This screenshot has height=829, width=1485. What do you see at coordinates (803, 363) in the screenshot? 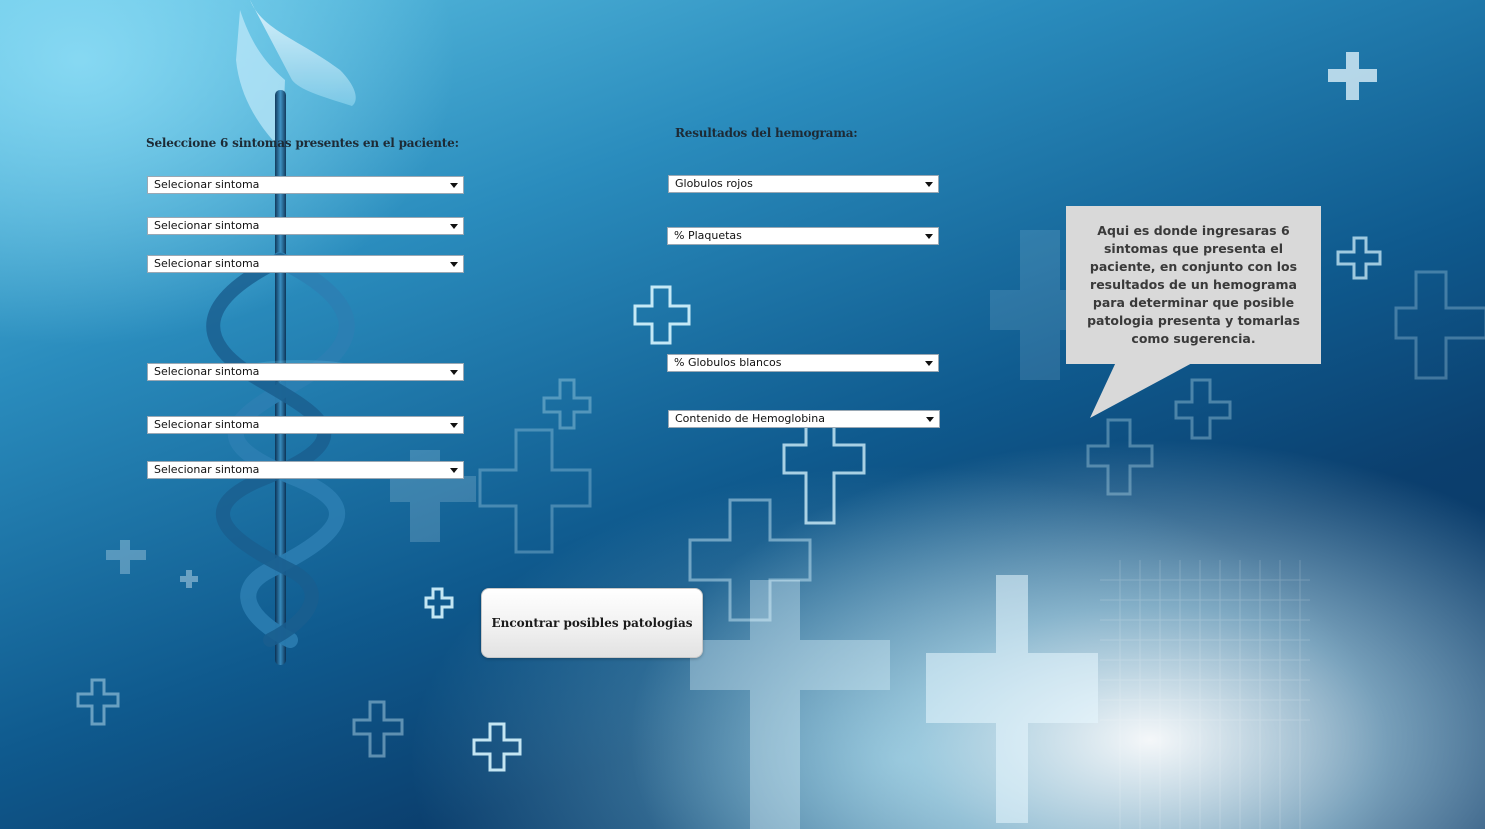
I see `hemogram-select-white-cells: % Globulos blancos` at bounding box center [803, 363].